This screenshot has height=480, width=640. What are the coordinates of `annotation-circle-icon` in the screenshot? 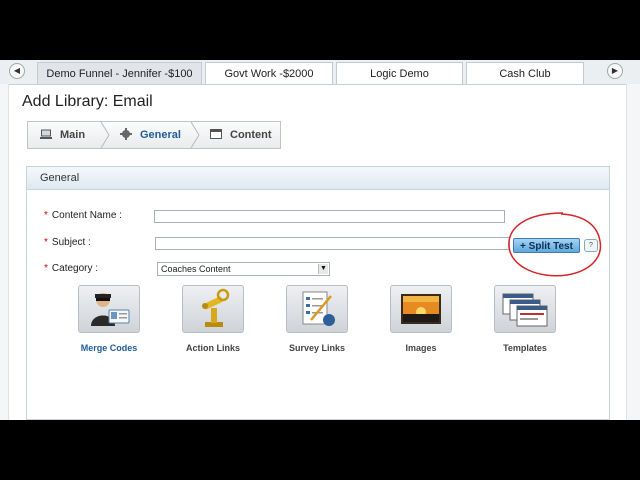 It's located at (555, 244).